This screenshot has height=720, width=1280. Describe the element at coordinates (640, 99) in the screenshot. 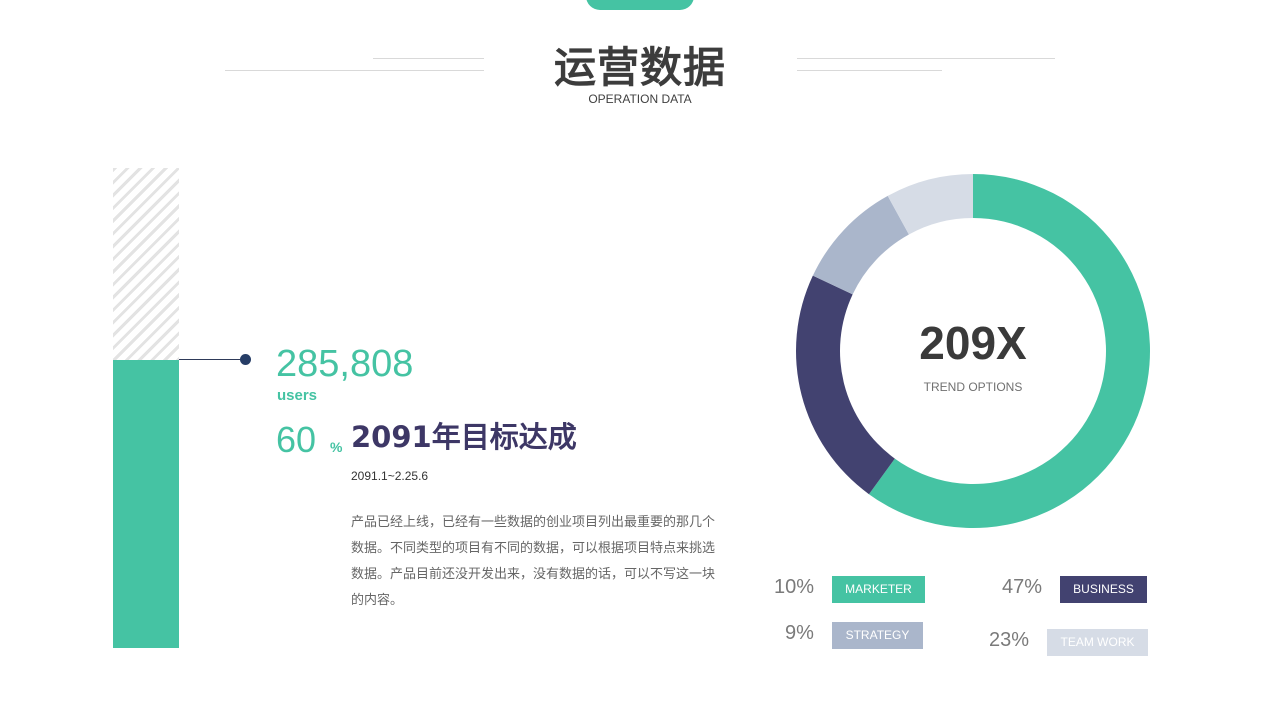

I see `page-subtitle: OPERATION DATA` at that location.